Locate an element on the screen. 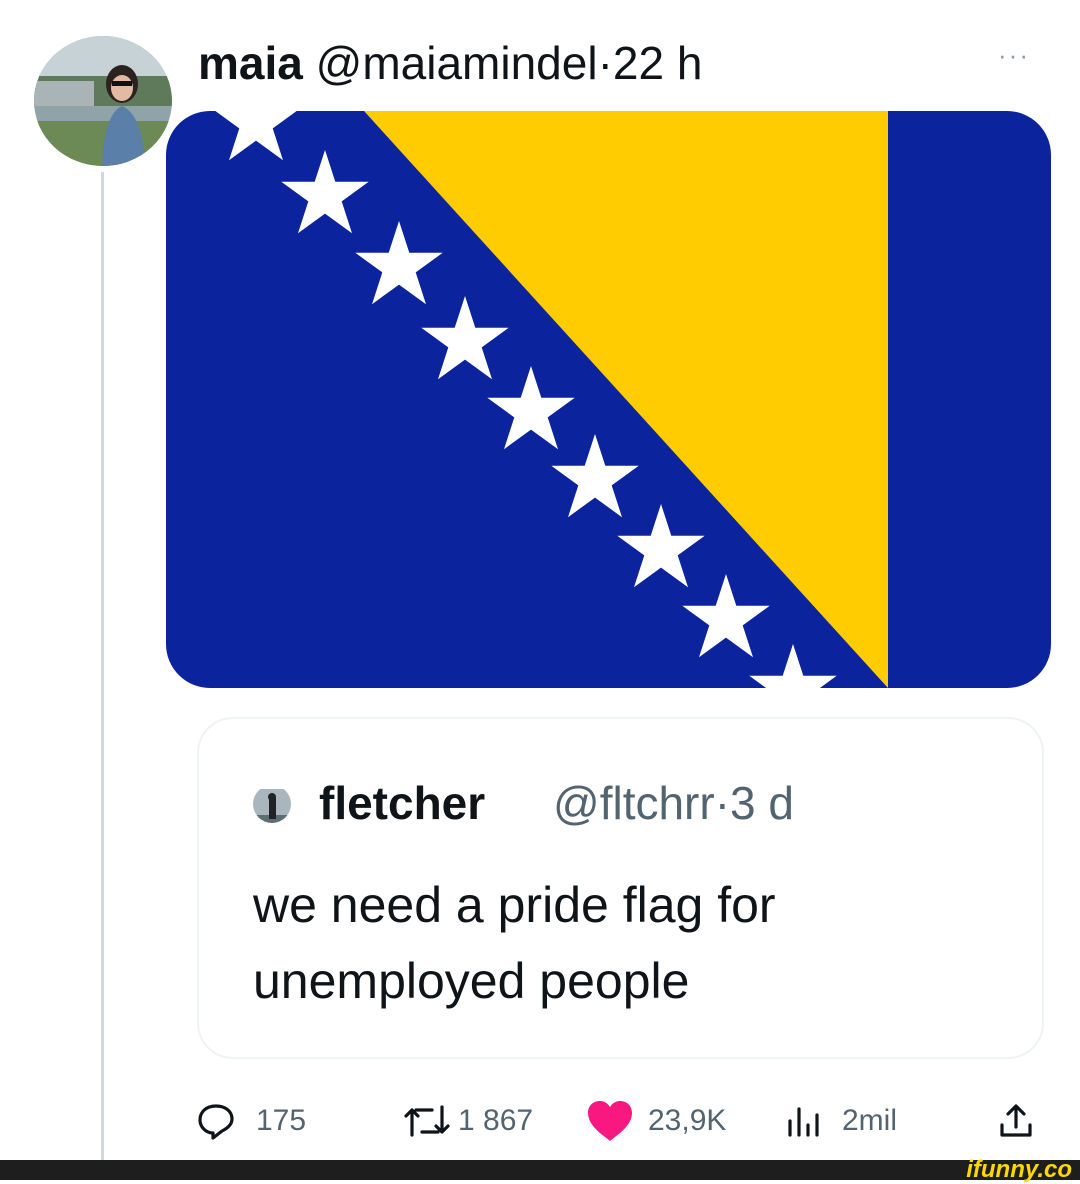 This screenshot has width=1080, height=1184. retweet-count: 1 867 is located at coordinates (496, 1120).